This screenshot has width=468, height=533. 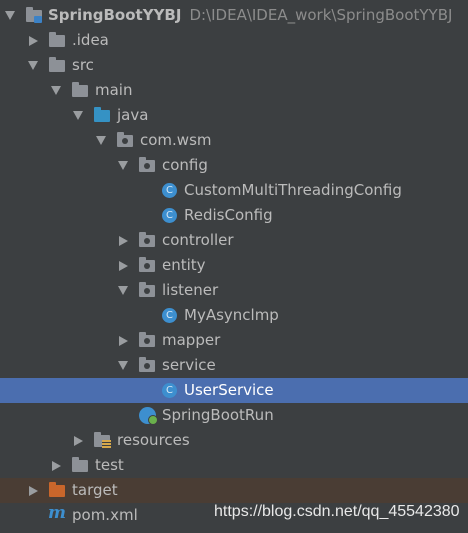 I want to click on tree-node-label: src, so click(x=83, y=65).